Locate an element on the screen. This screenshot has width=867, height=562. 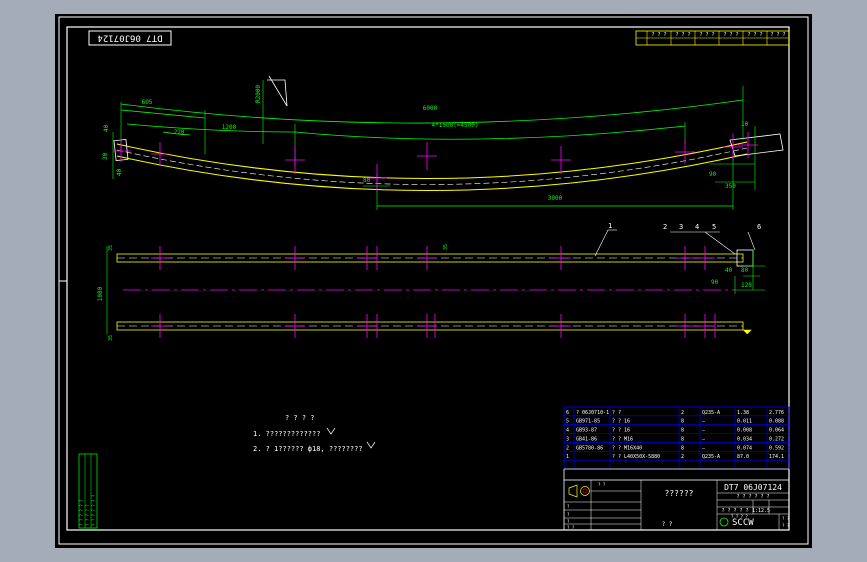
bom-cell-w2: 2.776 is located at coordinates (776, 413).